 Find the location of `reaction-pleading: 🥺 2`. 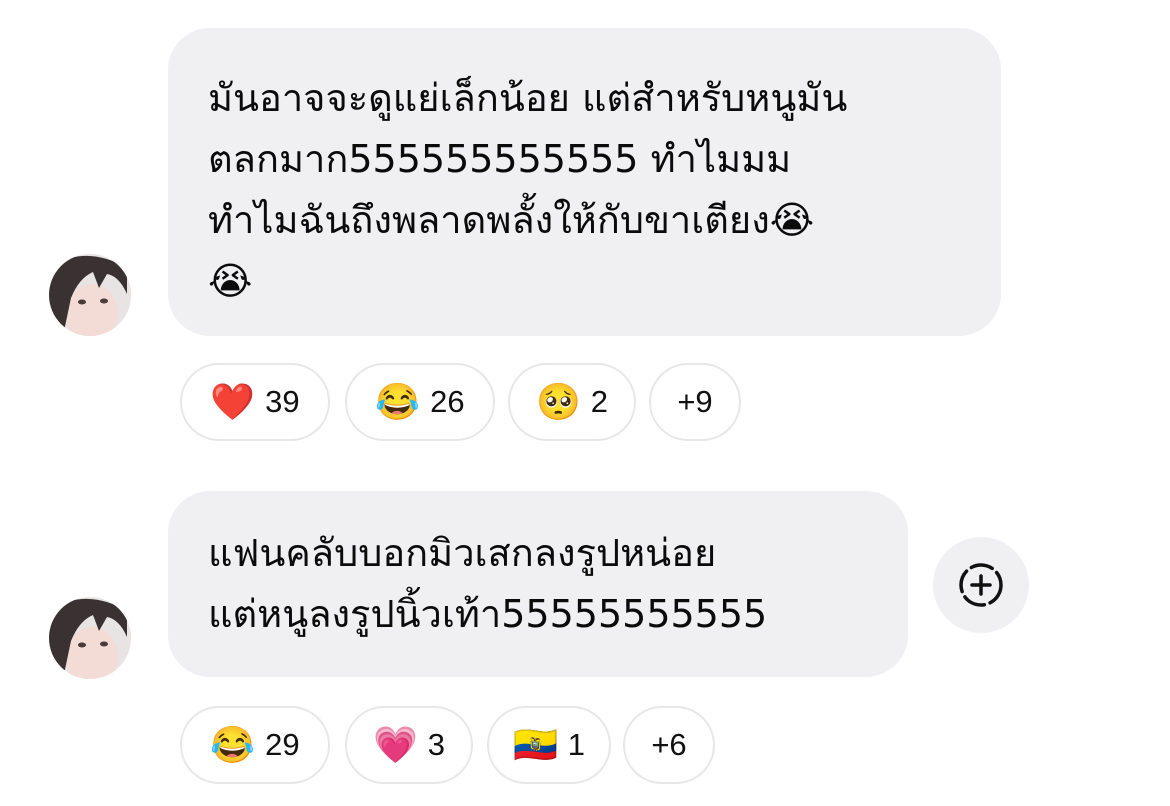

reaction-pleading: 🥺 2 is located at coordinates (572, 402).